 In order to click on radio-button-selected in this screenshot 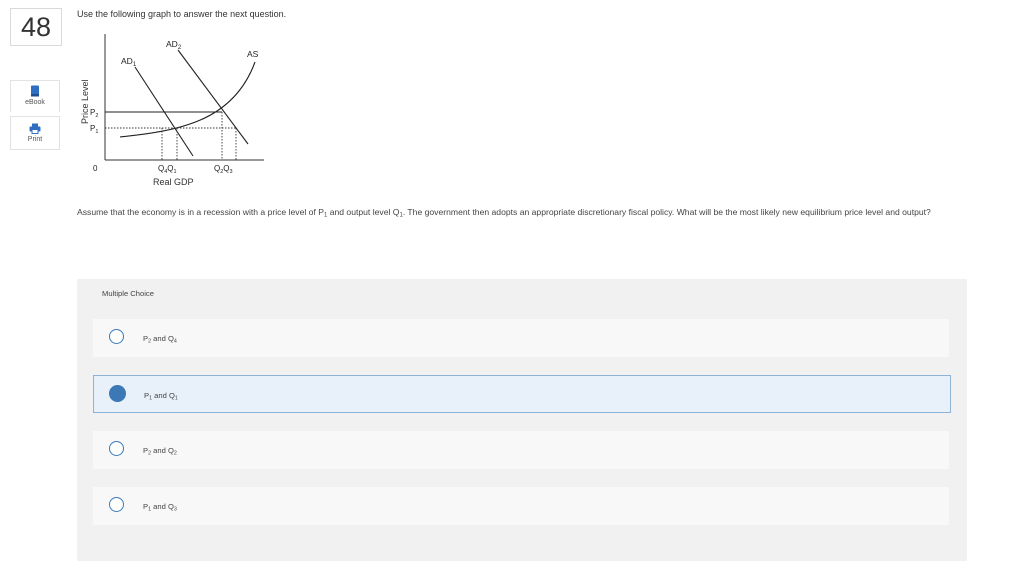, I will do `click(117, 393)`.